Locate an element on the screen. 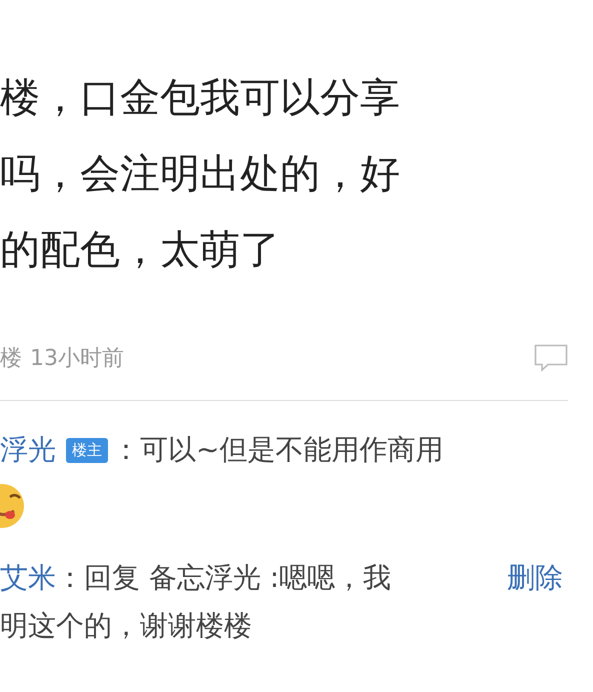  post-time: 13小时前 is located at coordinates (77, 359).